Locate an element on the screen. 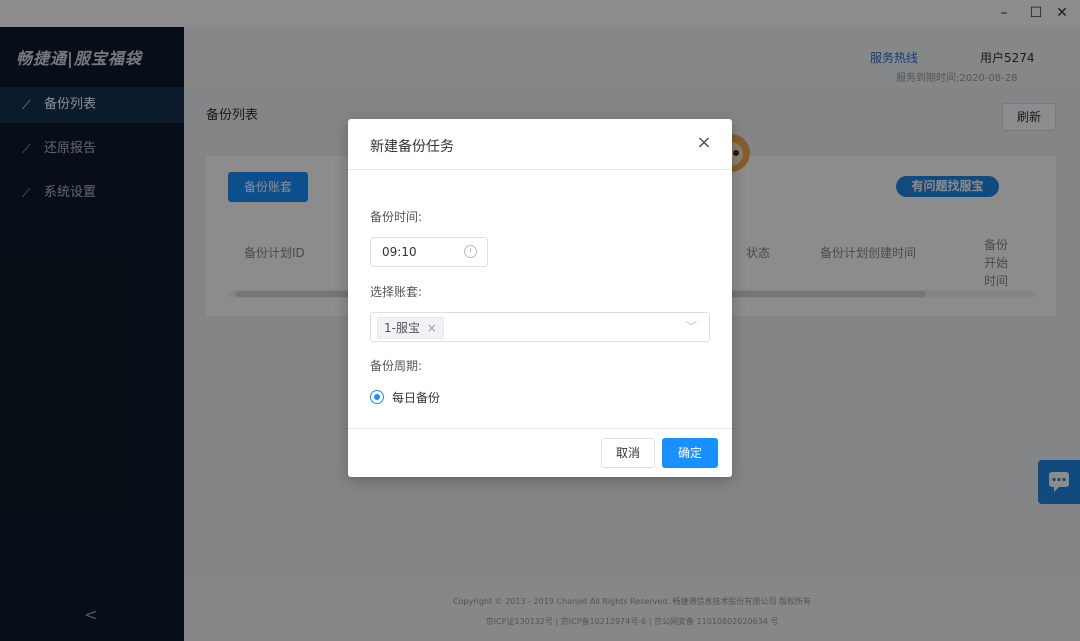 The width and height of the screenshot is (1080, 641). clock-icon is located at coordinates (470, 251).